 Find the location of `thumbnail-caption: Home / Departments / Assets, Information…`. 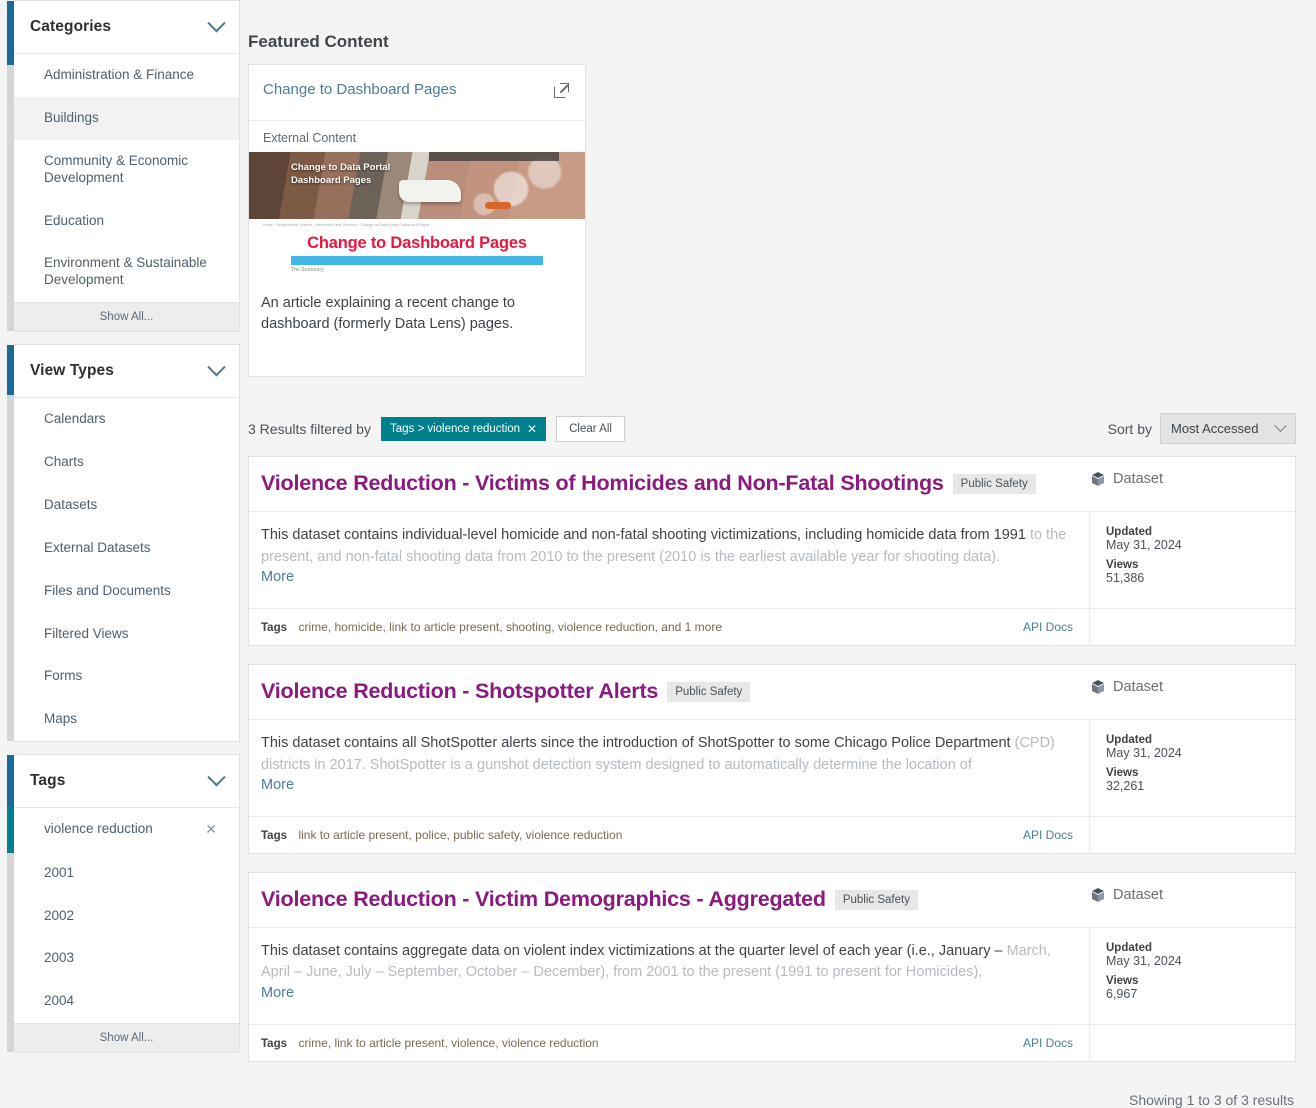

thumbnail-caption: Home / Departments / Assets, Information… is located at coordinates (417, 250).